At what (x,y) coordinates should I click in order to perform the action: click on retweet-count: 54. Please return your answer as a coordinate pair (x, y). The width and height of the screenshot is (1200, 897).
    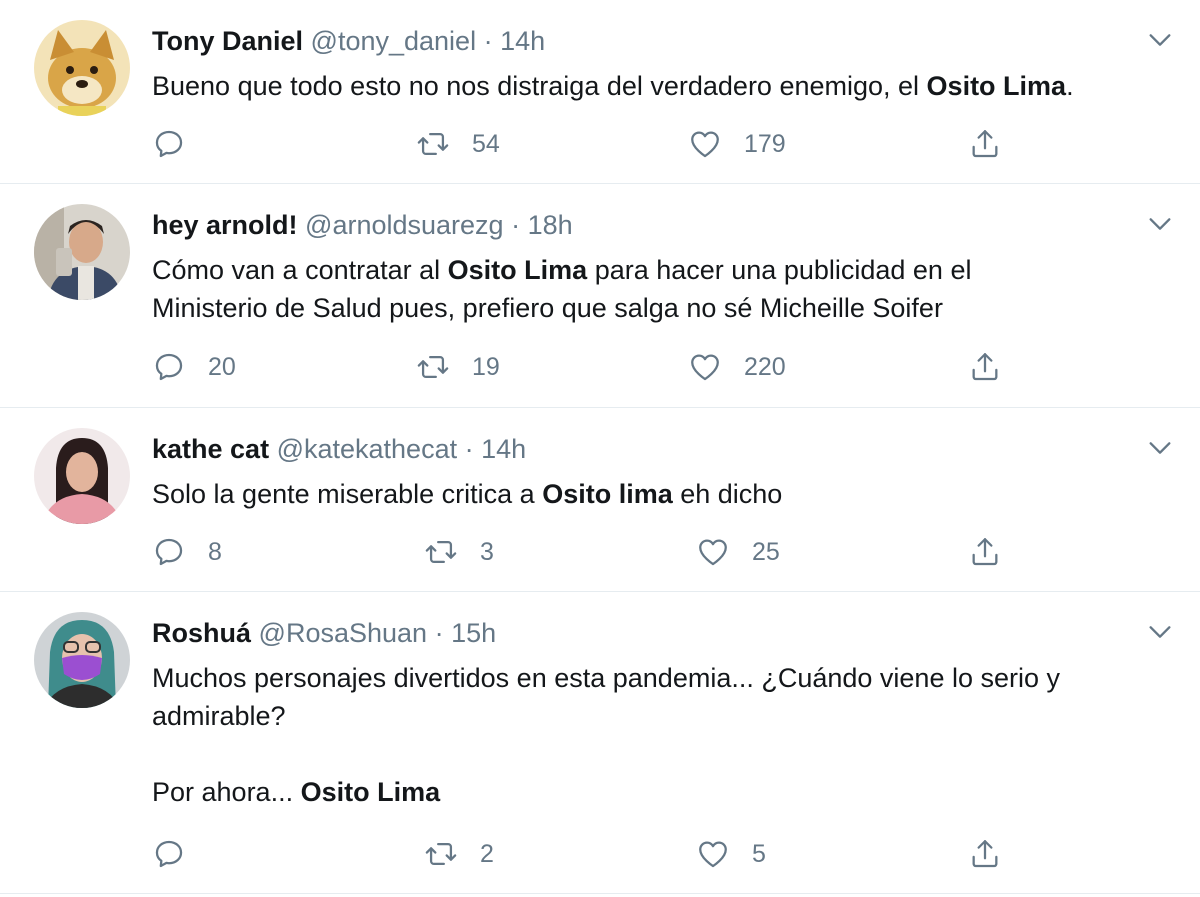
    Looking at the image, I should click on (486, 143).